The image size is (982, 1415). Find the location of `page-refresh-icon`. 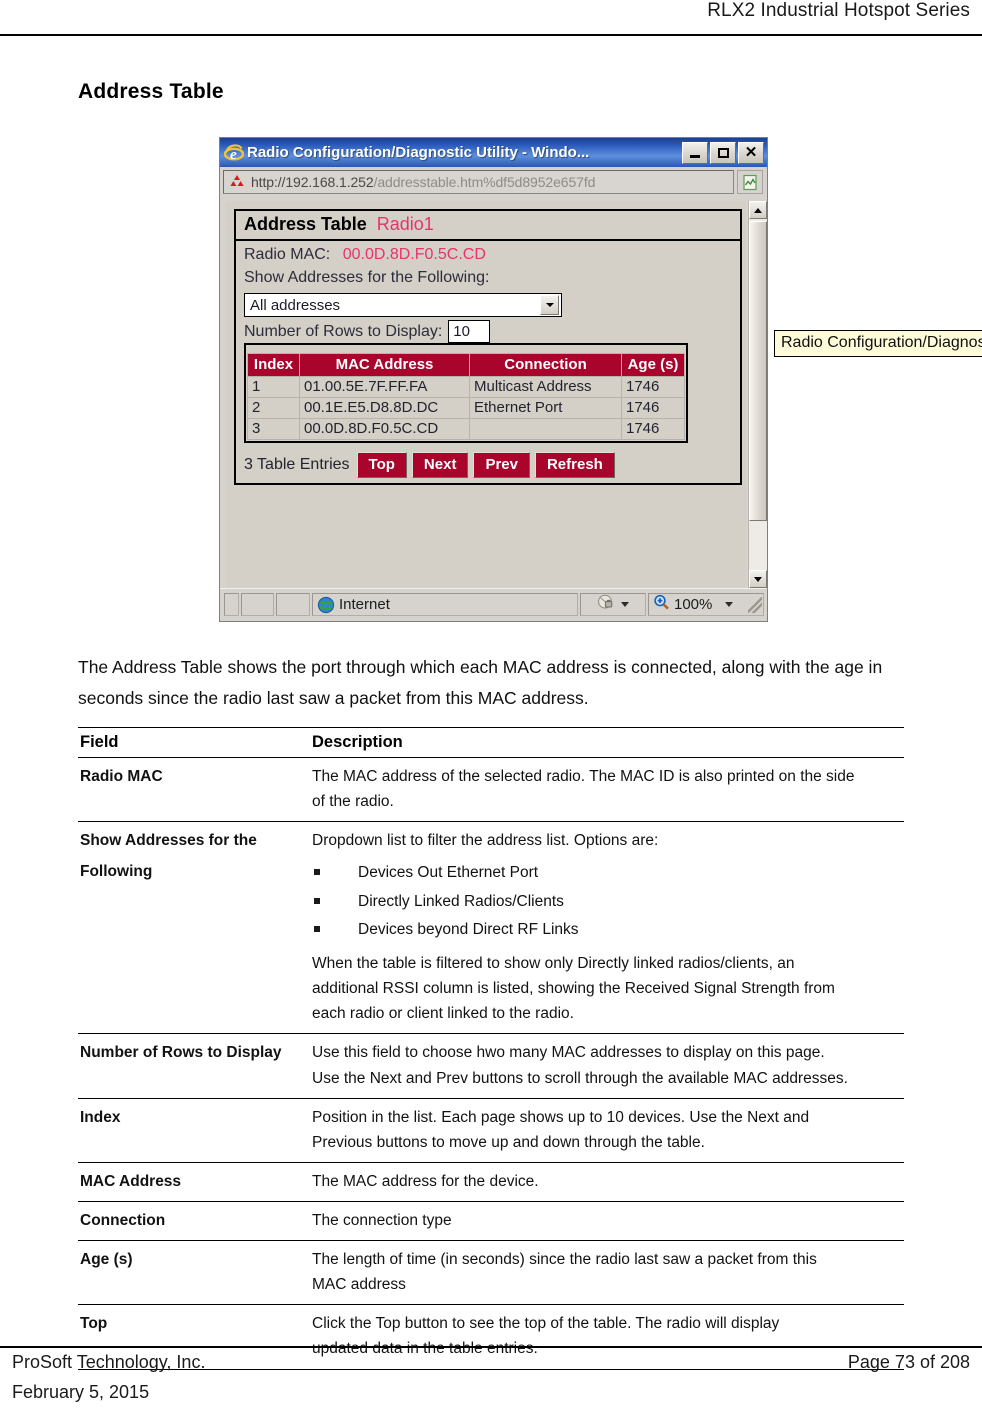

page-refresh-icon is located at coordinates (750, 182).